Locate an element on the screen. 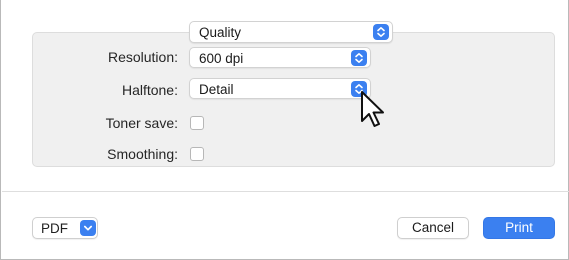 The width and height of the screenshot is (569, 260). halftone-value: Detail is located at coordinates (216, 89).